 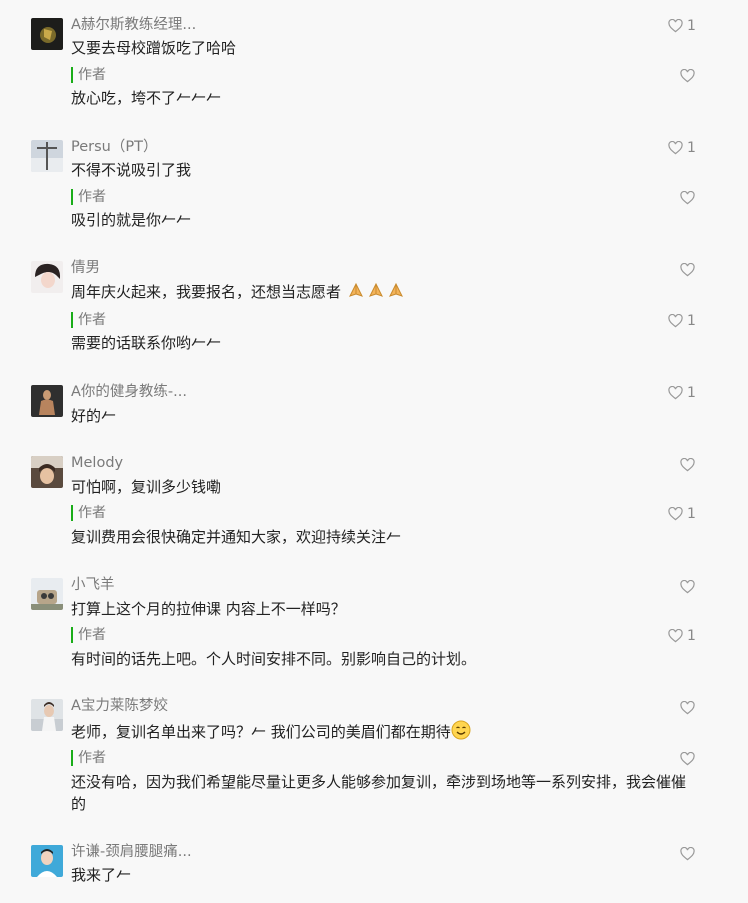 I want to click on comment-nickname: 小飞羊, so click(x=93, y=585).